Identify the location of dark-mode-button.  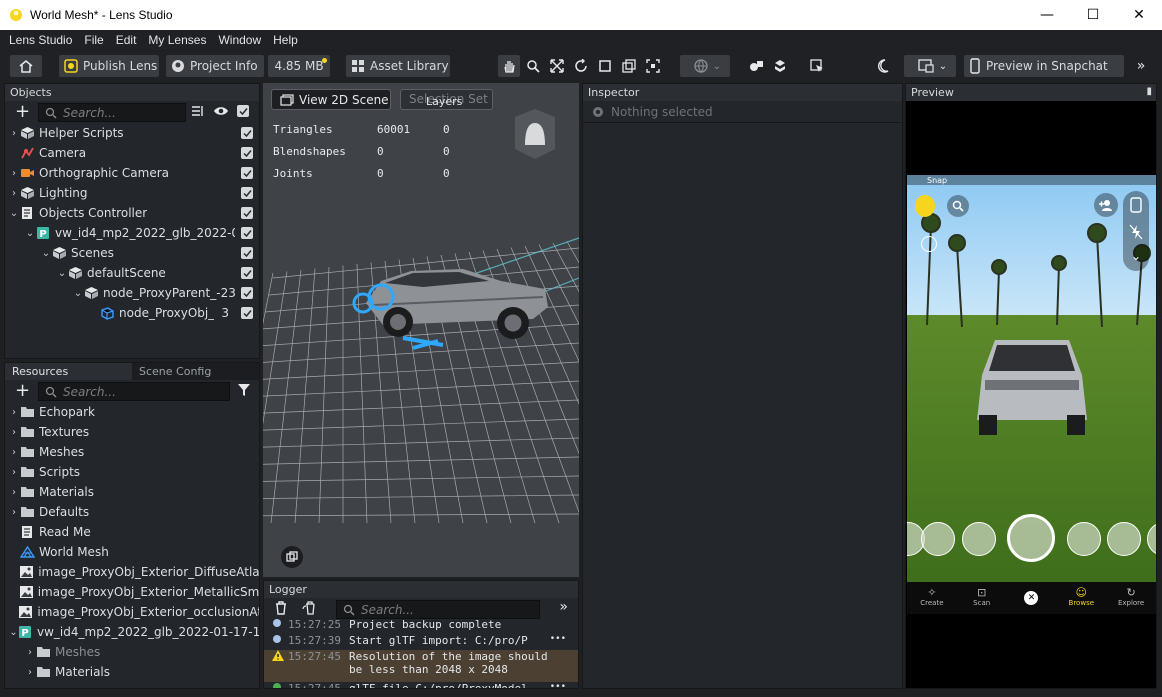
(885, 66).